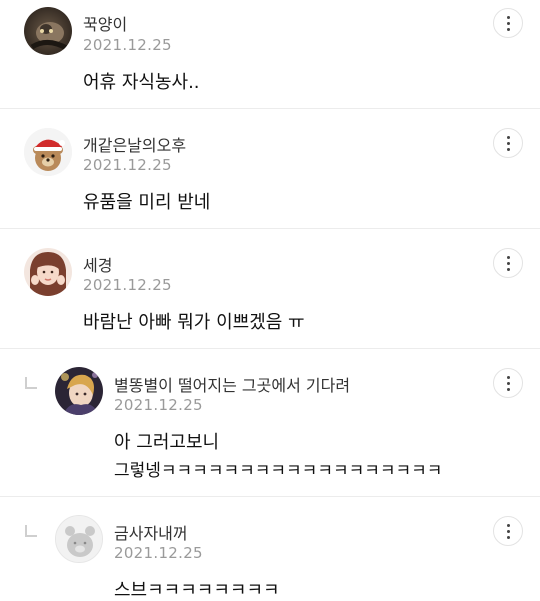  I want to click on comment-author: 별똥별이 떨어지는 그곳에서 기다려, so click(232, 384).